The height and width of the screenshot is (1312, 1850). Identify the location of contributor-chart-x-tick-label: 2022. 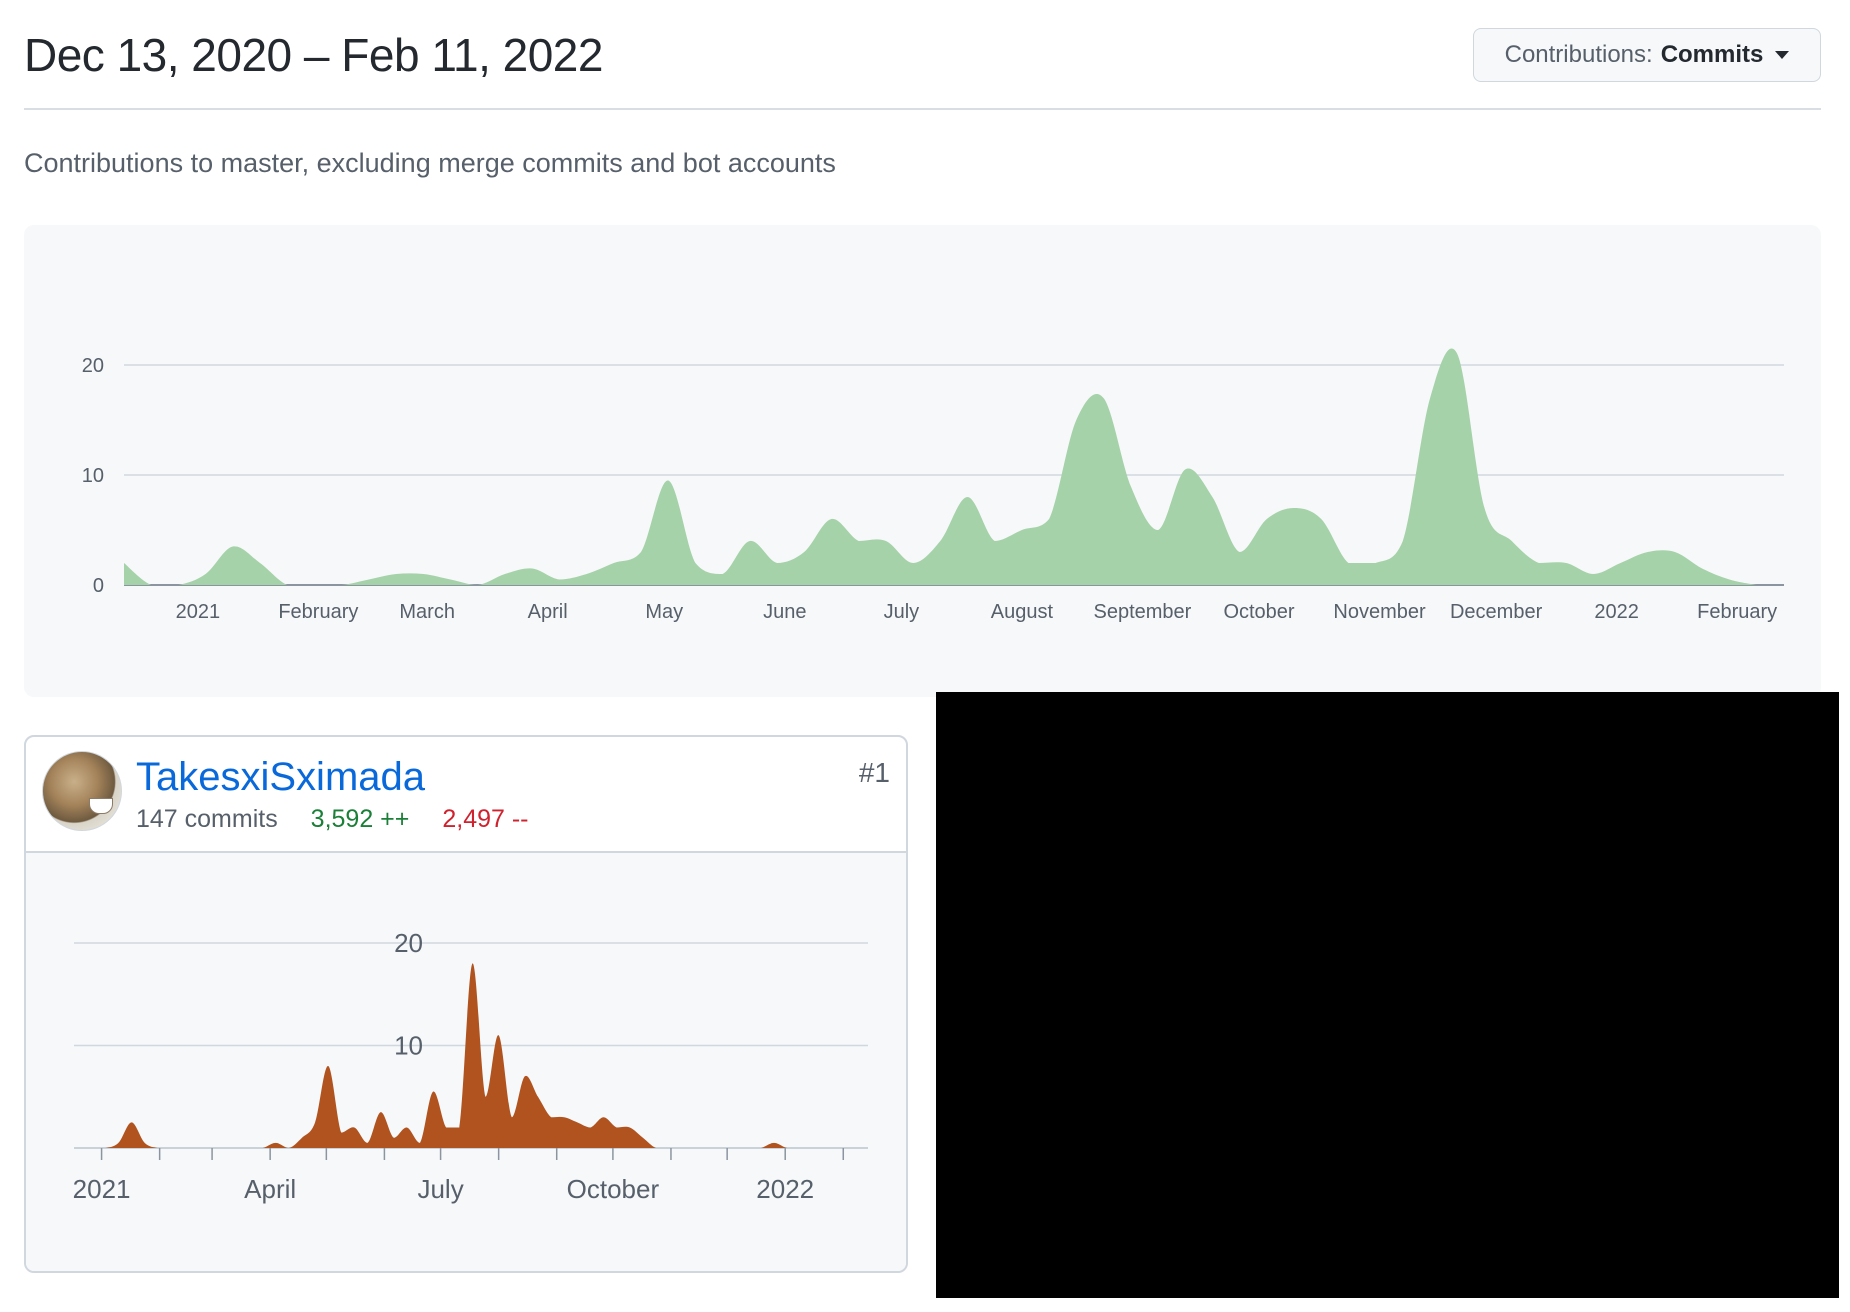
(785, 1189).